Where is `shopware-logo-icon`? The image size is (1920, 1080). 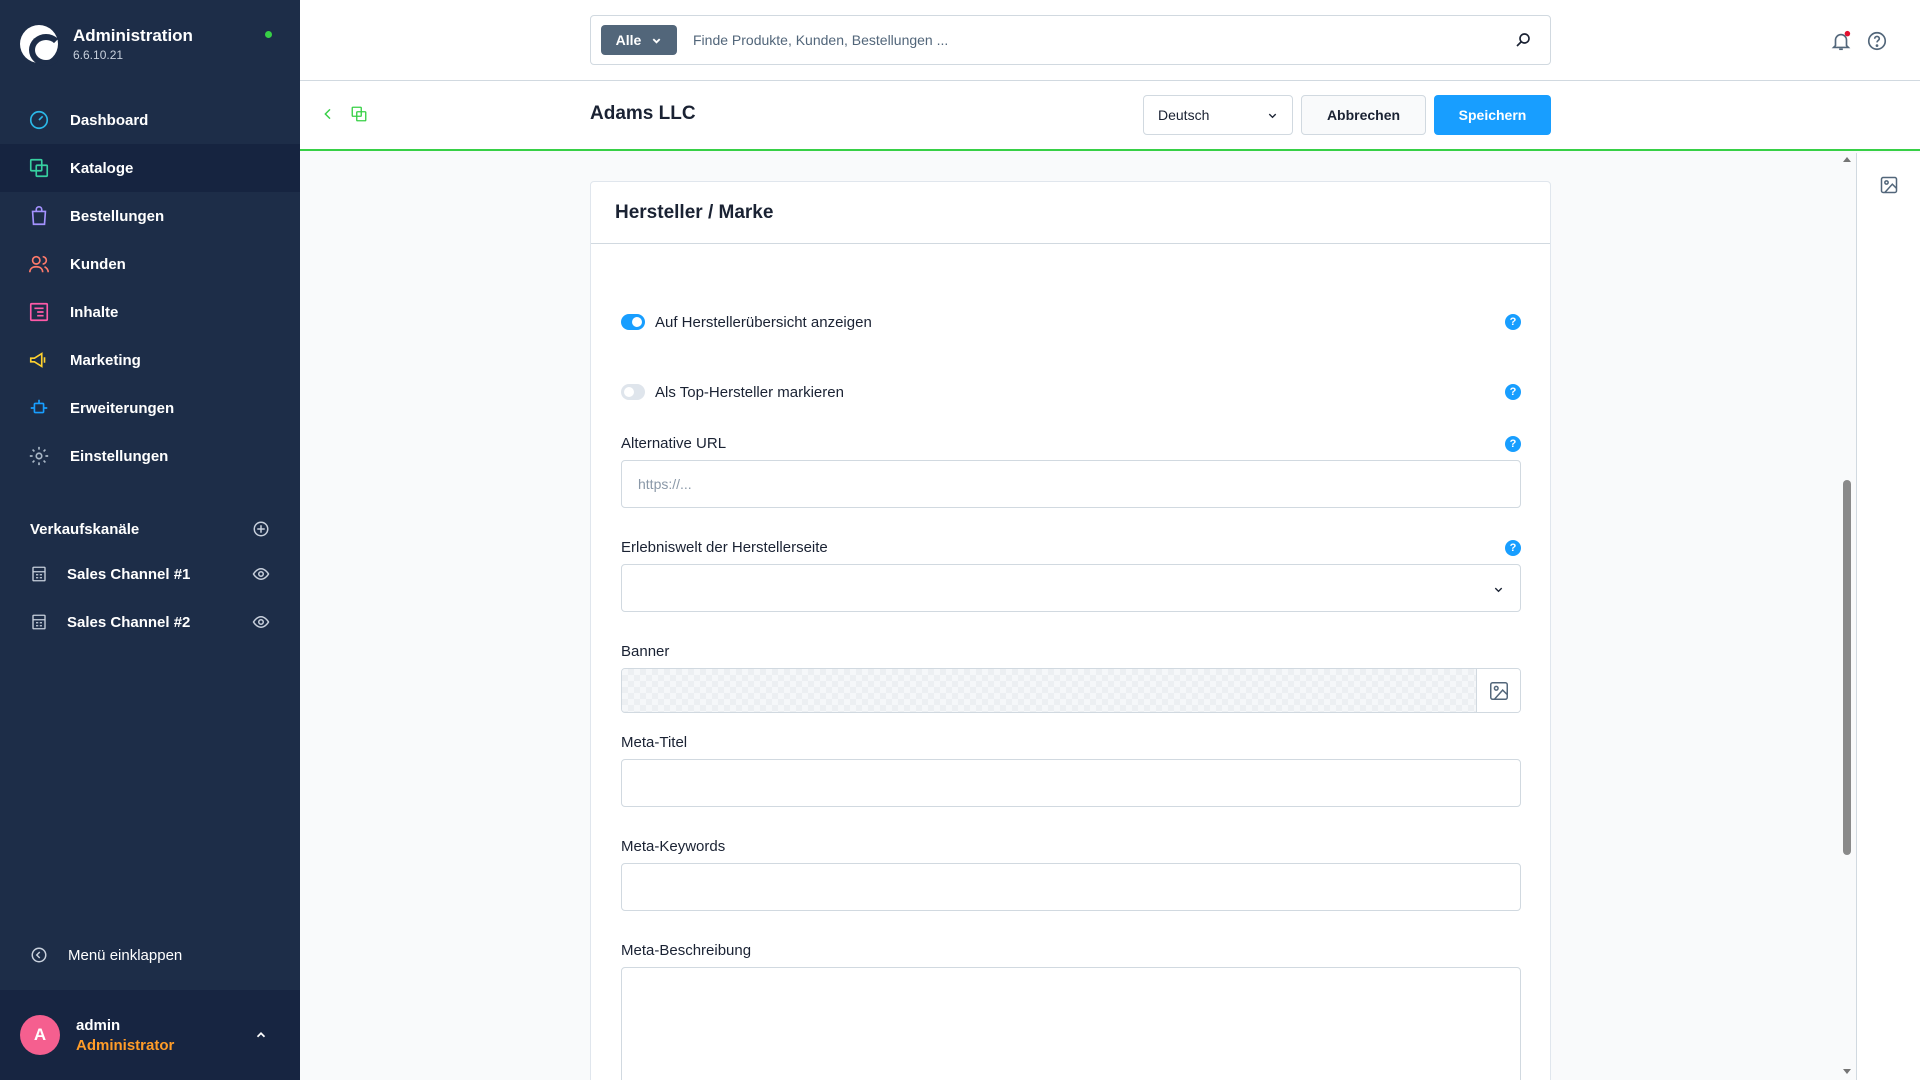
shopware-logo-icon is located at coordinates (41, 45).